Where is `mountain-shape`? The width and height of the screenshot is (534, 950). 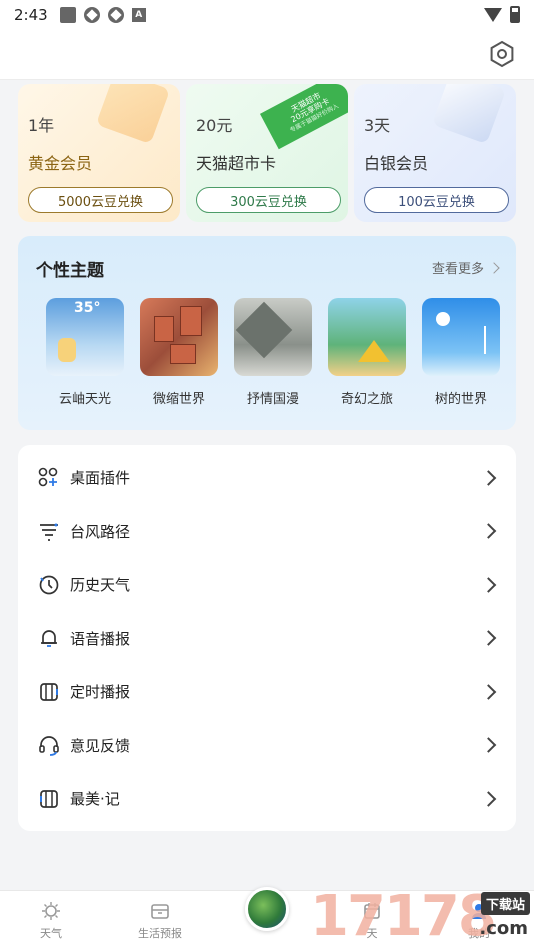
mountain-shape is located at coordinates (264, 330).